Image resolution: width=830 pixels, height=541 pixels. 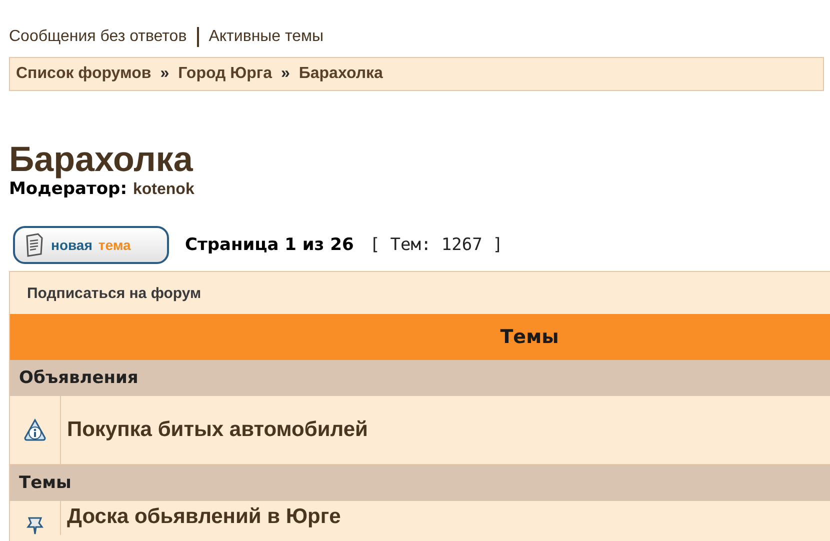 I want to click on nav-link: Активные темы, so click(x=266, y=37).